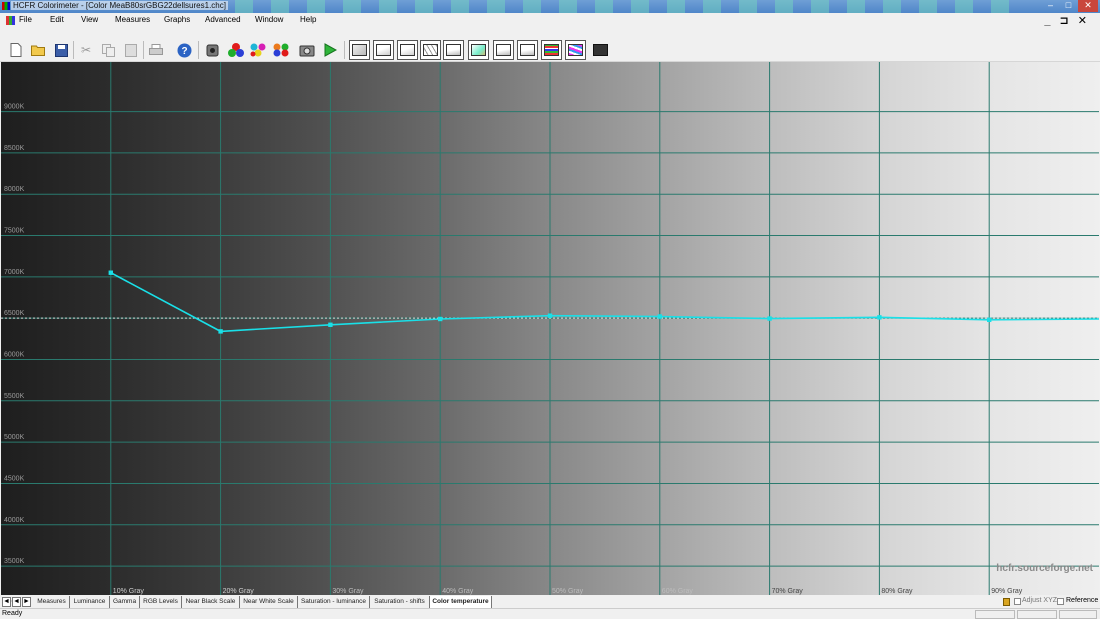 This screenshot has width=1100, height=619. I want to click on sat-shift-graph-icon, so click(551, 50).